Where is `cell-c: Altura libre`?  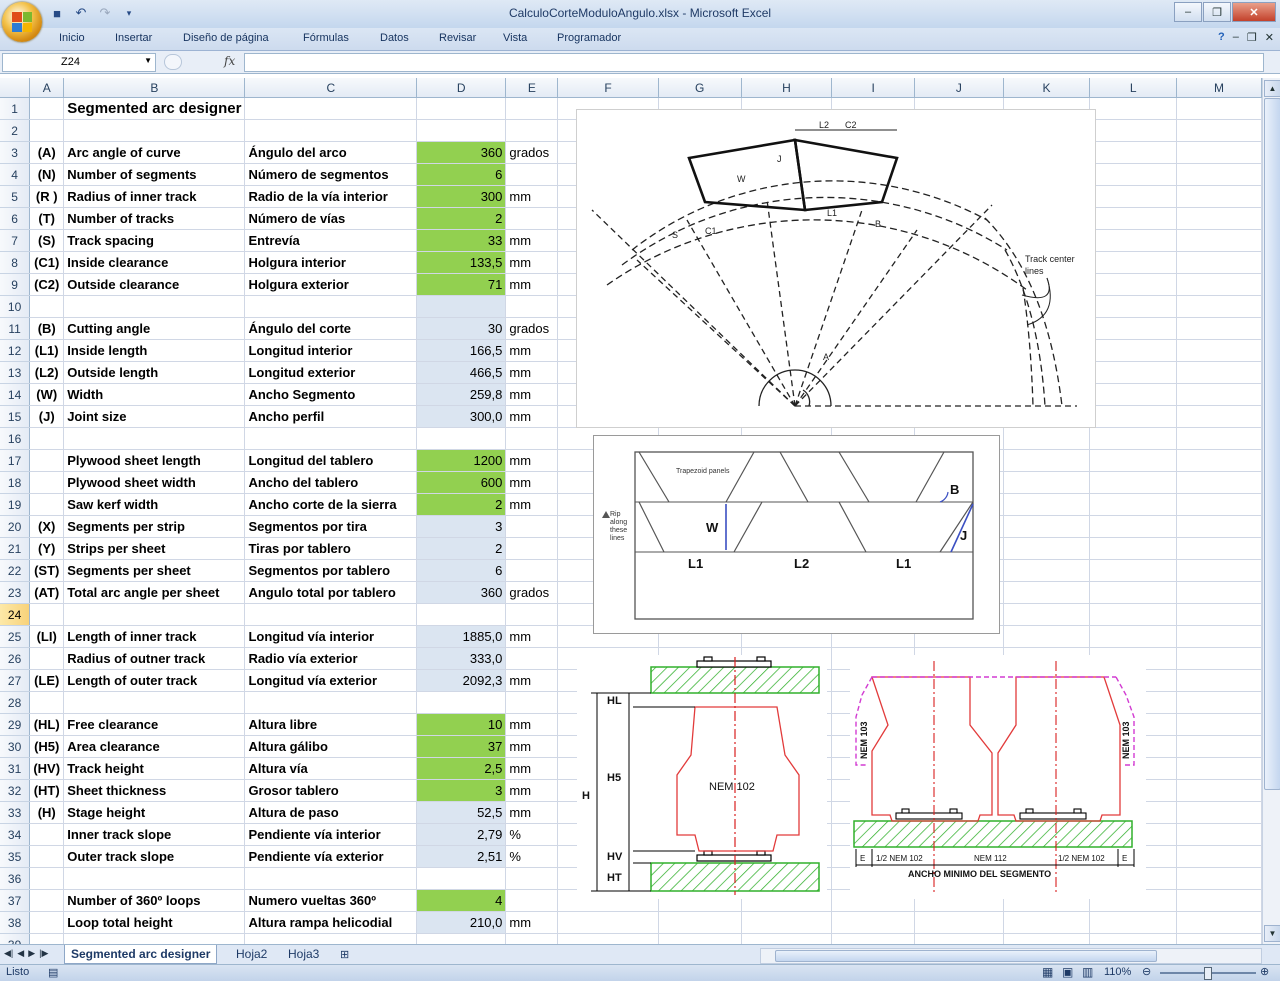 cell-c: Altura libre is located at coordinates (331, 724).